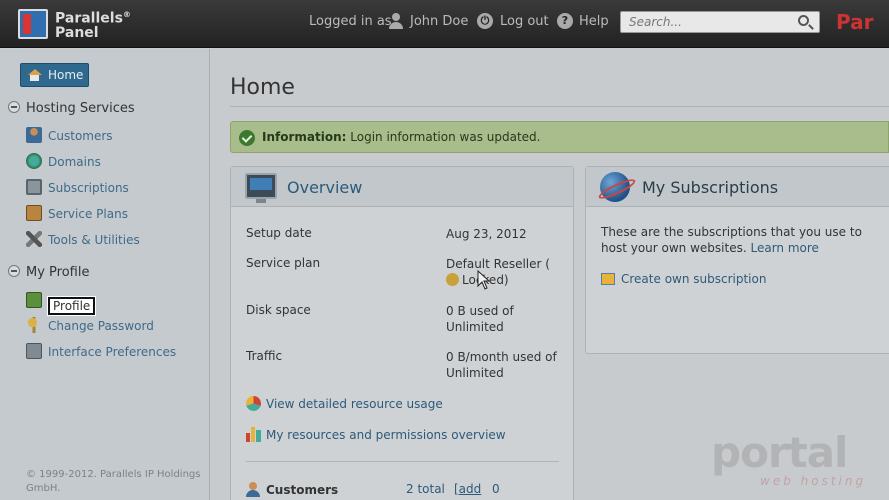 The image size is (889, 500). I want to click on customer-icon, so click(253, 489).